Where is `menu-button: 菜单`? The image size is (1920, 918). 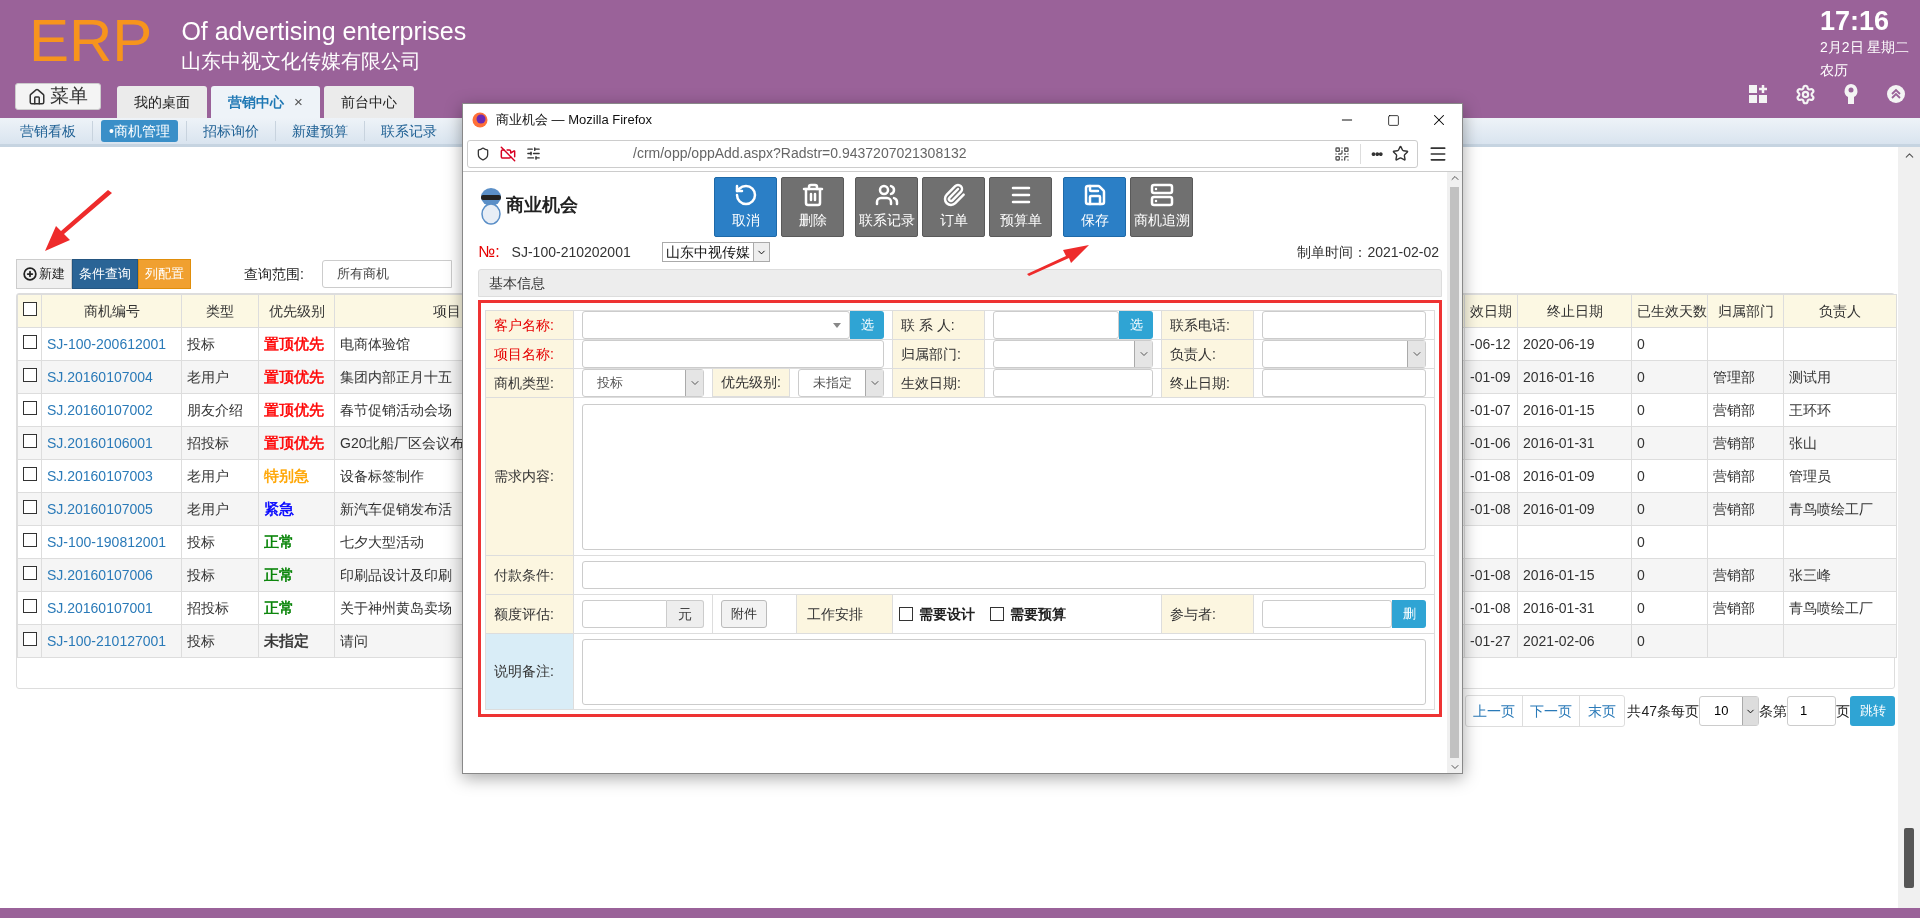
menu-button: 菜单 is located at coordinates (58, 96).